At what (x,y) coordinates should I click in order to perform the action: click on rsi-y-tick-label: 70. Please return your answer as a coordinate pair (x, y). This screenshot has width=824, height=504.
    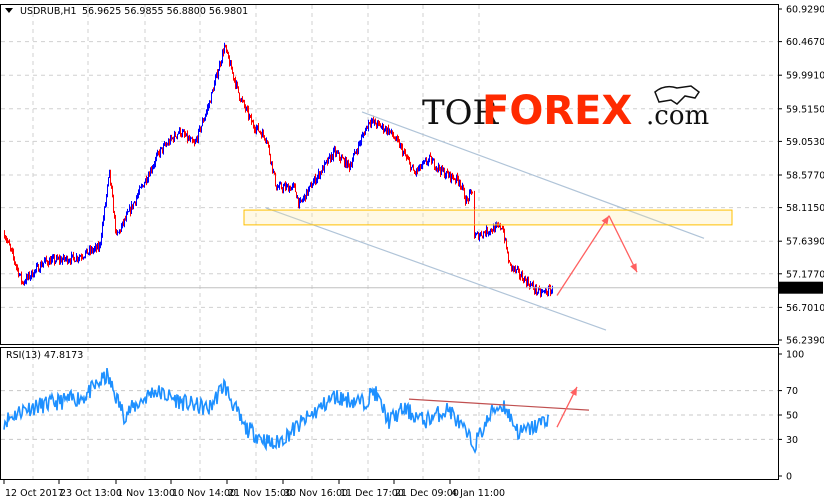
    Looking at the image, I should click on (792, 391).